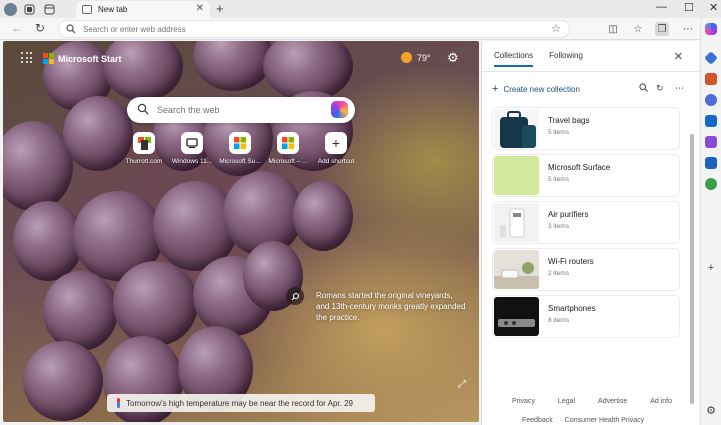 The height and width of the screenshot is (425, 721). What do you see at coordinates (200, 8) in the screenshot?
I see `close-tab-icon: ✕` at bounding box center [200, 8].